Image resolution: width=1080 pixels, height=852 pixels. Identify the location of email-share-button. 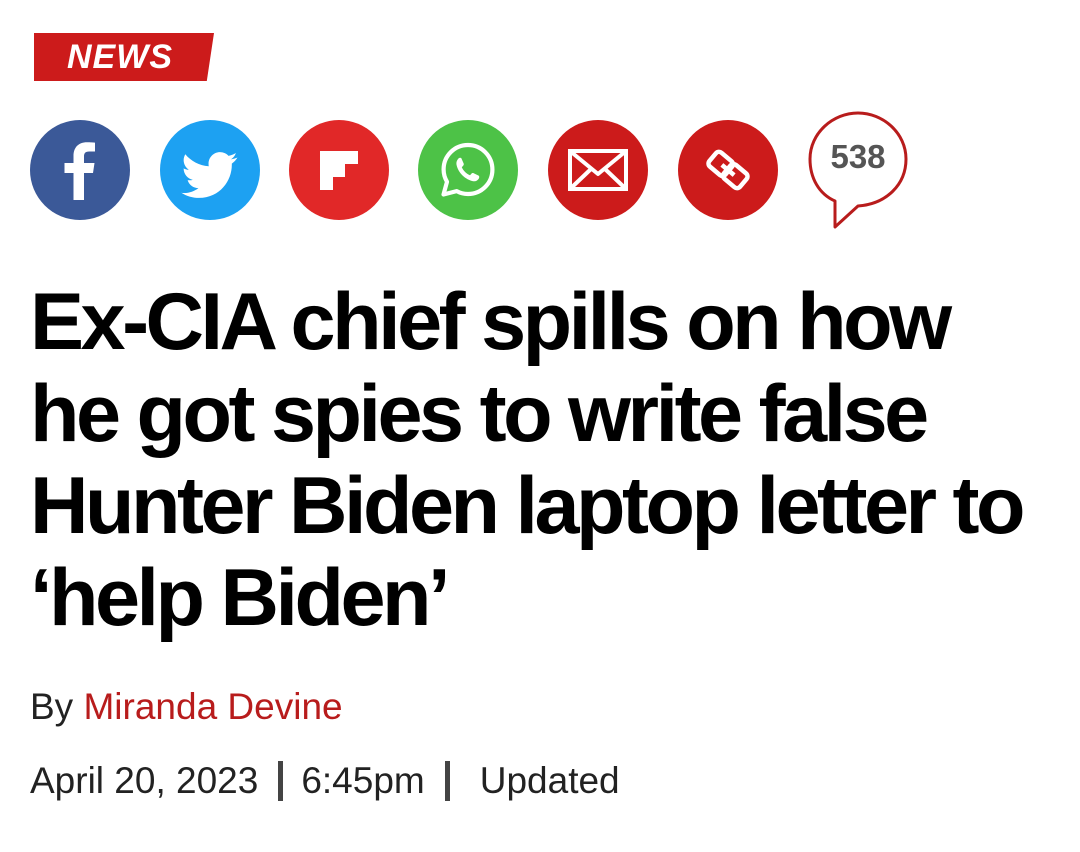
(598, 170).